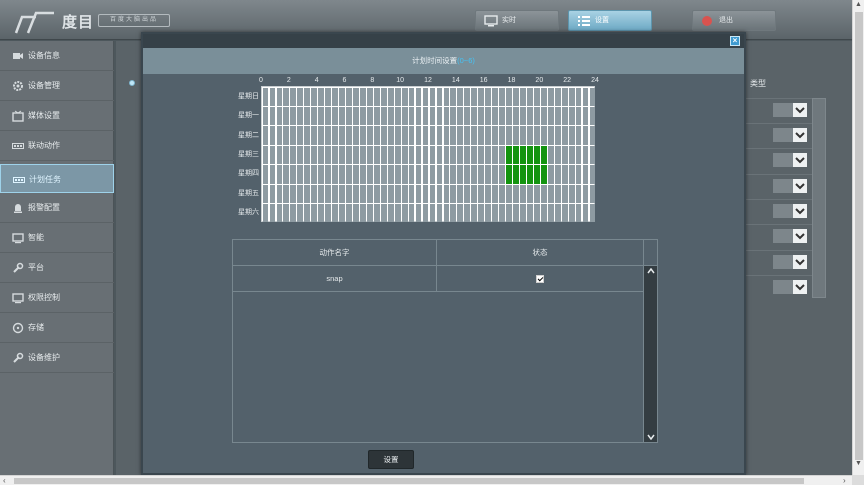  What do you see at coordinates (57, 116) in the screenshot?
I see `sidebar-item-media-settings: 媒体设置` at bounding box center [57, 116].